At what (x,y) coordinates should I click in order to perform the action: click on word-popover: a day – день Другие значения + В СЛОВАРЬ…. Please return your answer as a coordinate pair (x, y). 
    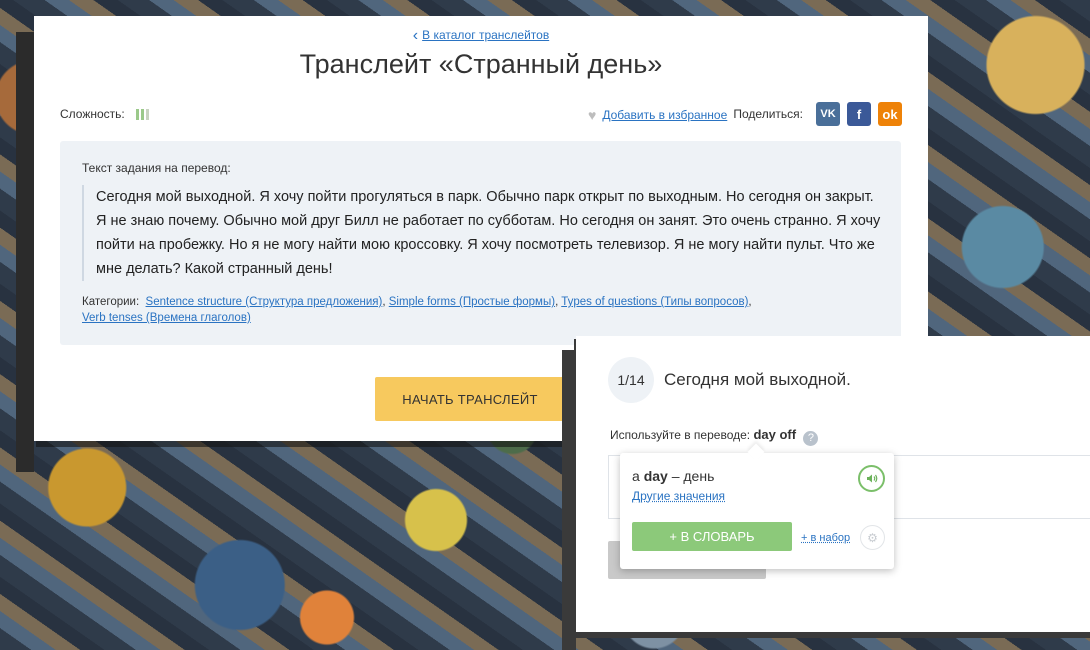
    Looking at the image, I should click on (757, 511).